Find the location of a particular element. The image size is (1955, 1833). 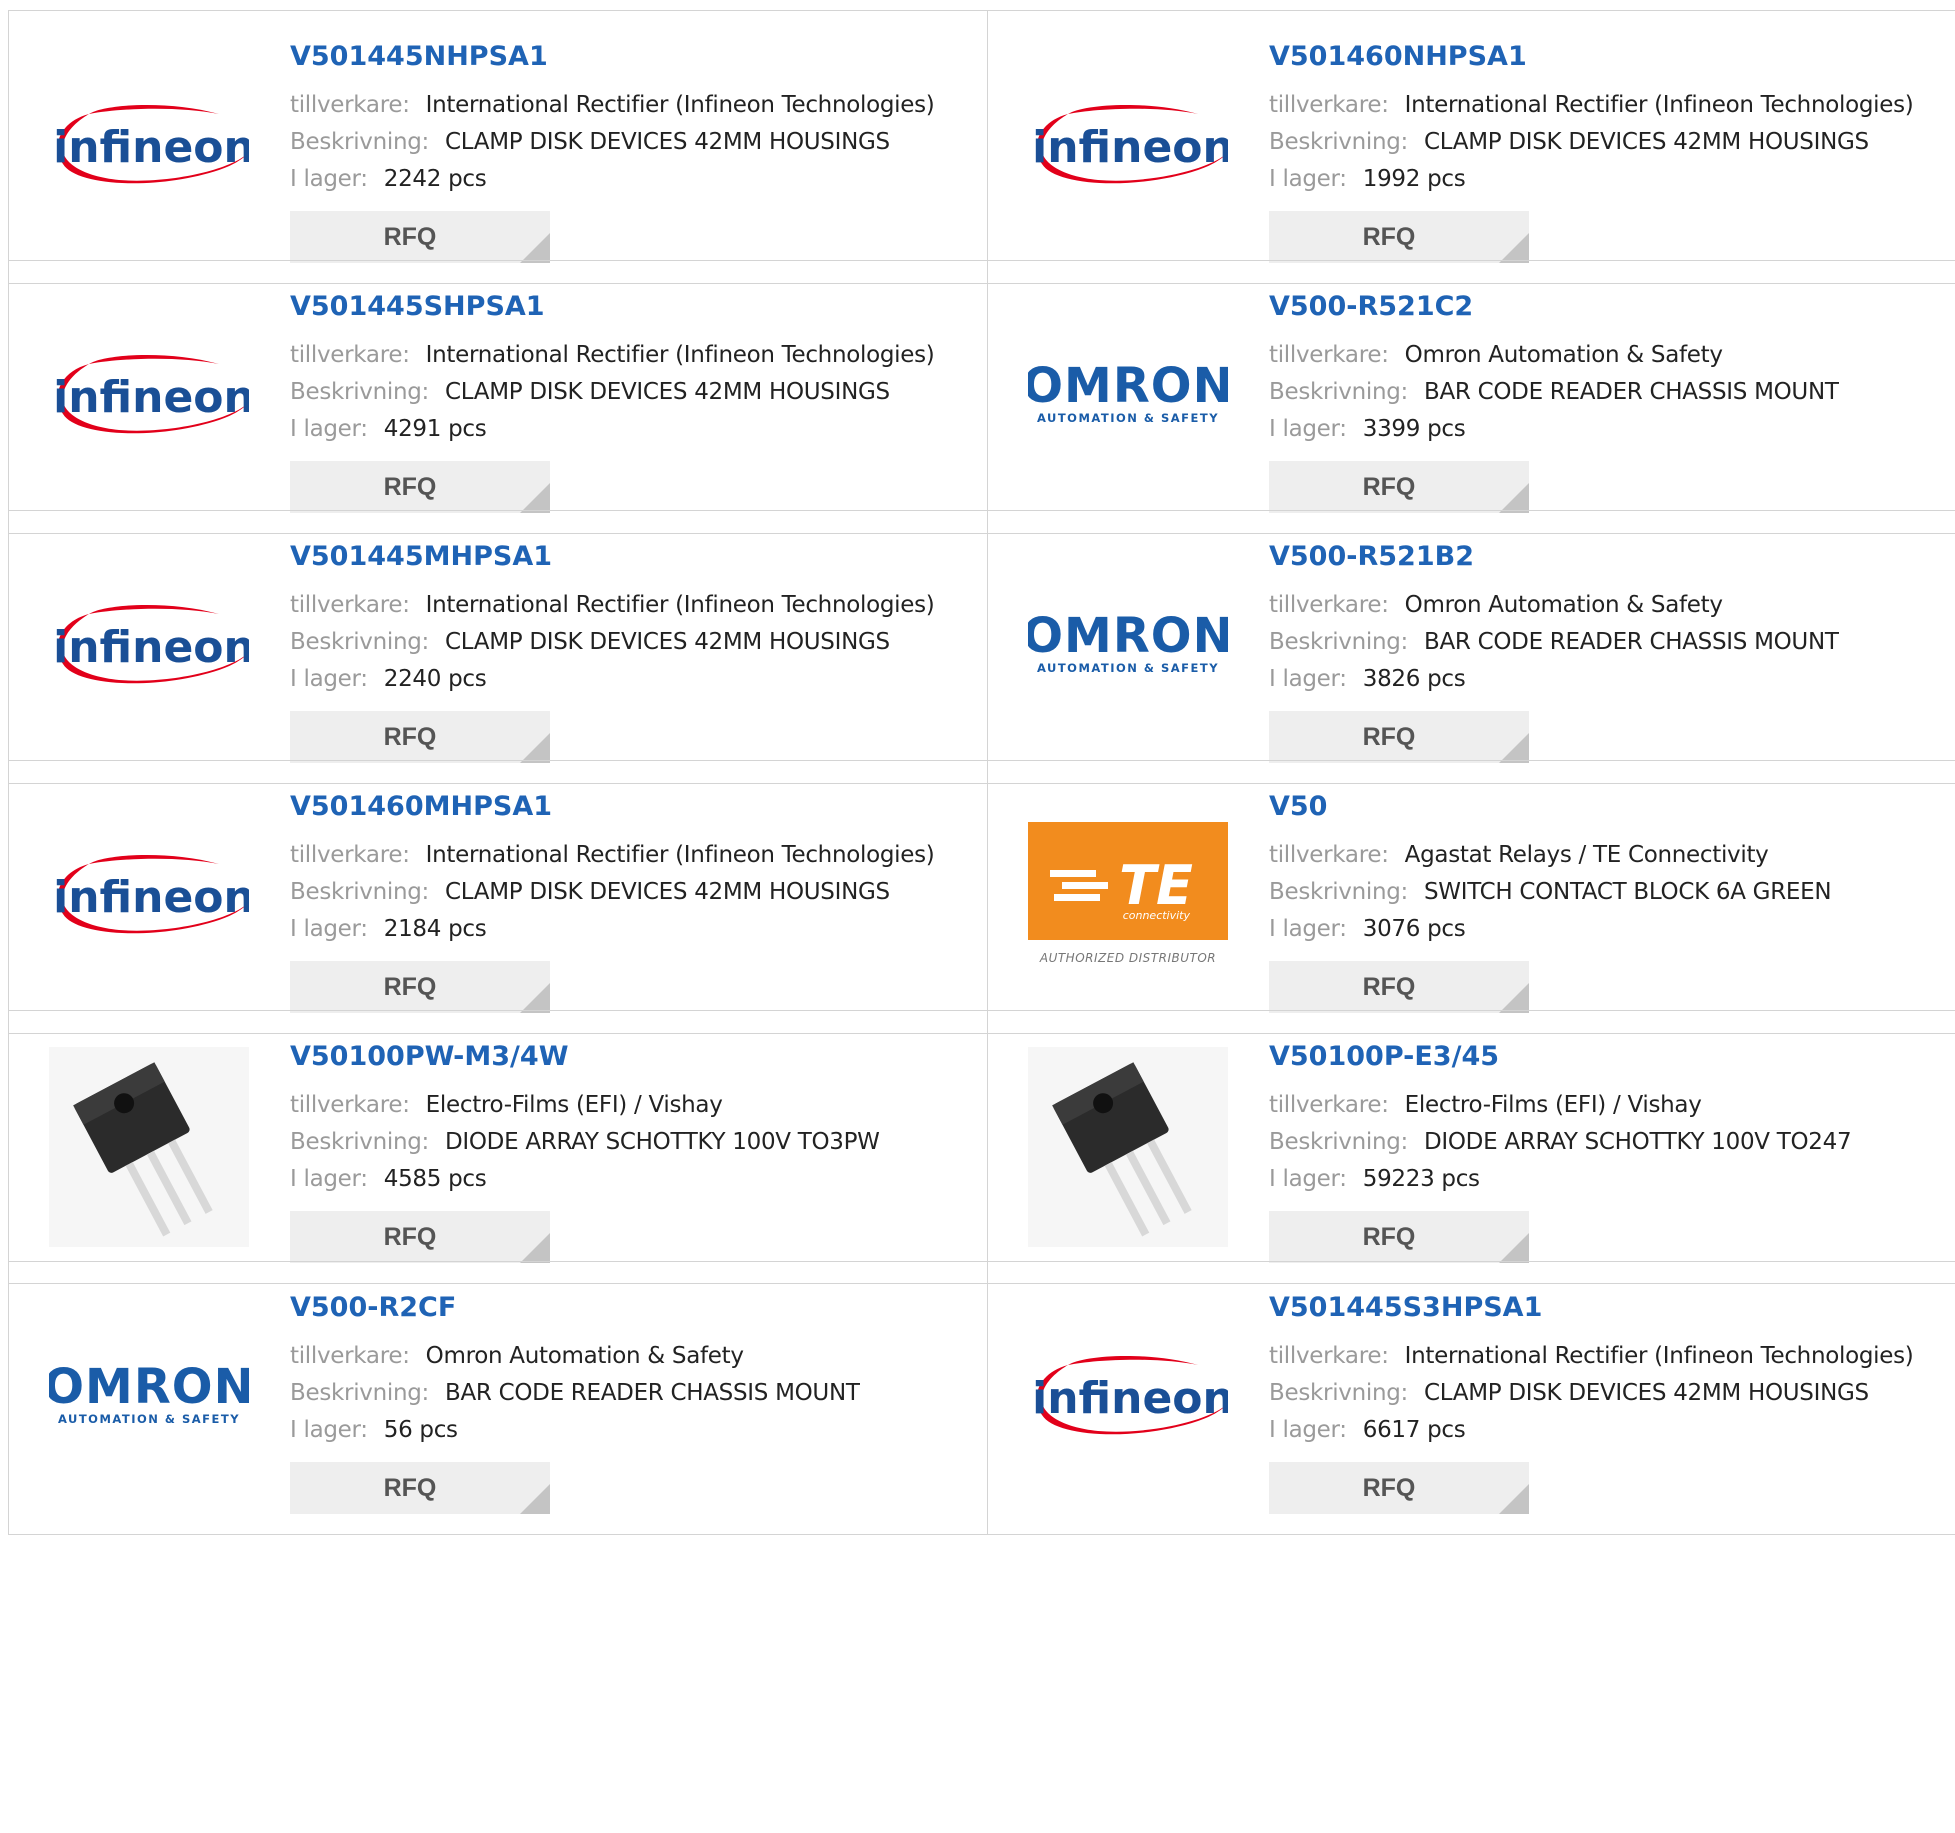

omron-logo: OMRON AUTOMATION & SAFETY is located at coordinates (1128, 643).